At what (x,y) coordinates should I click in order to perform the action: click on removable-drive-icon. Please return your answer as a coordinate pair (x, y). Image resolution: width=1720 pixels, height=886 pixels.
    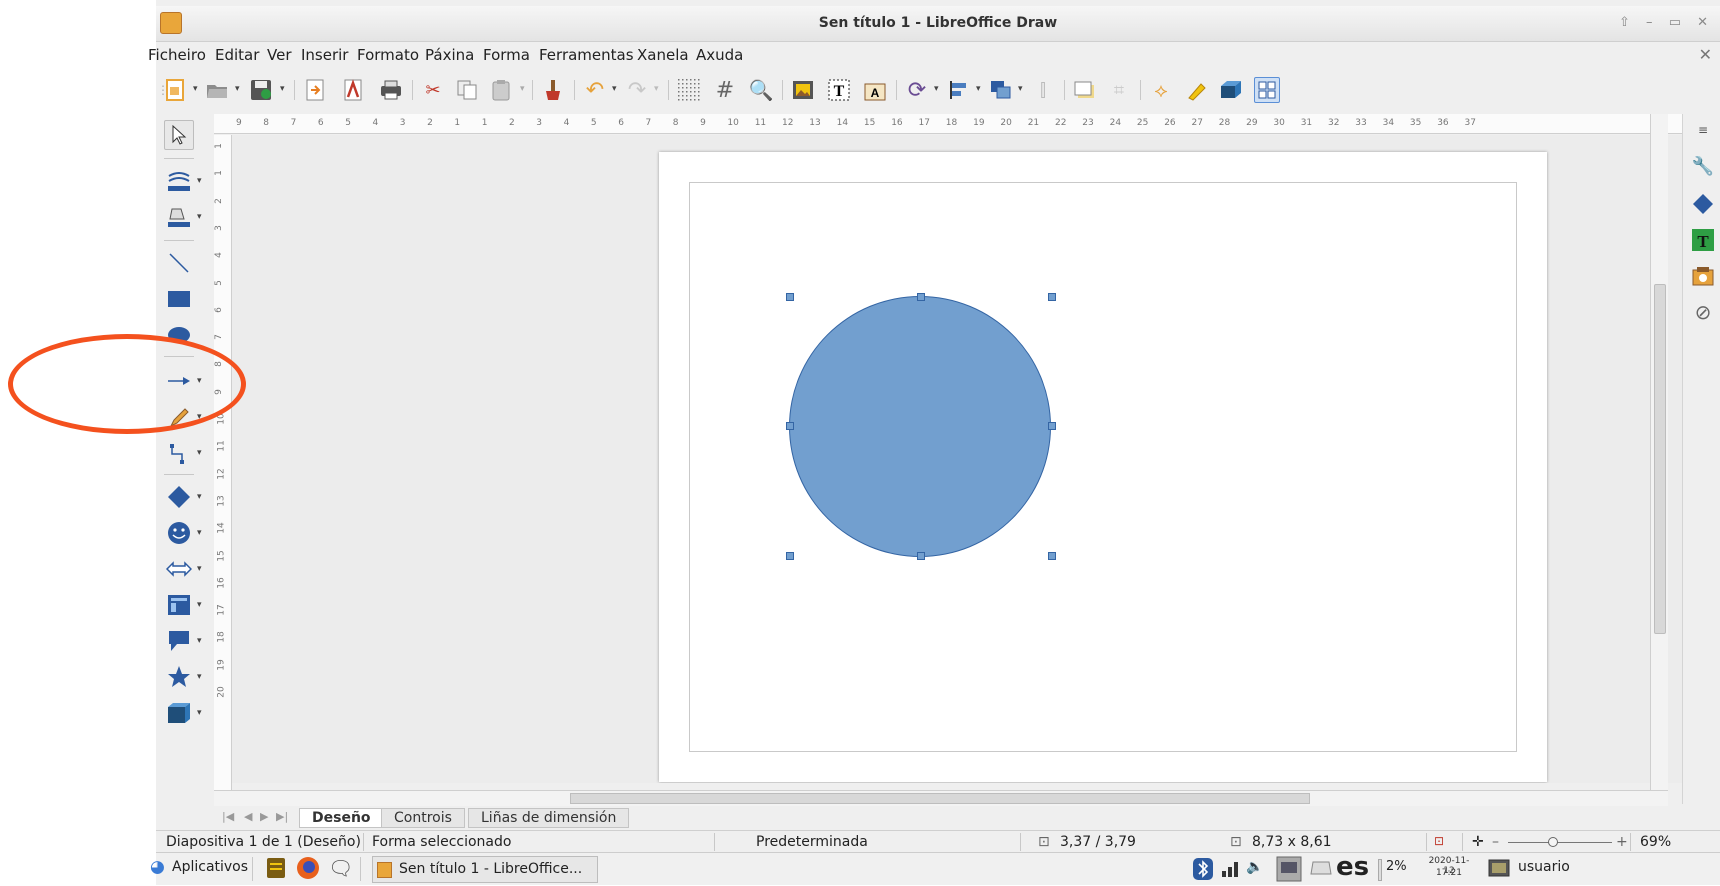
    Looking at the image, I should click on (1321, 870).